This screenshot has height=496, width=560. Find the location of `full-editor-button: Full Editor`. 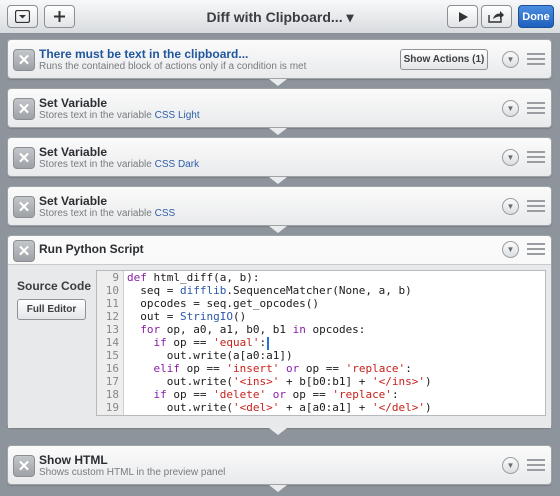

full-editor-button: Full Editor is located at coordinates (51, 309).